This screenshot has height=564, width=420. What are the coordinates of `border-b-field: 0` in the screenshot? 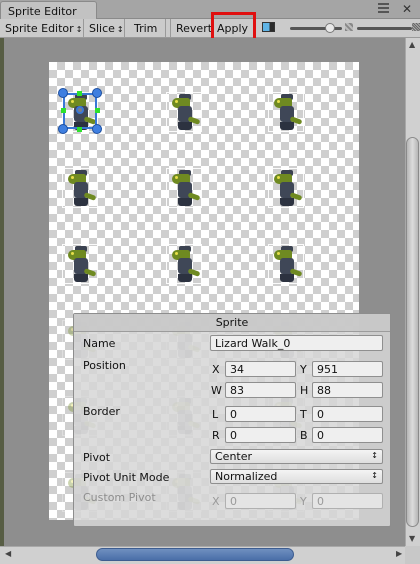 It's located at (347, 435).